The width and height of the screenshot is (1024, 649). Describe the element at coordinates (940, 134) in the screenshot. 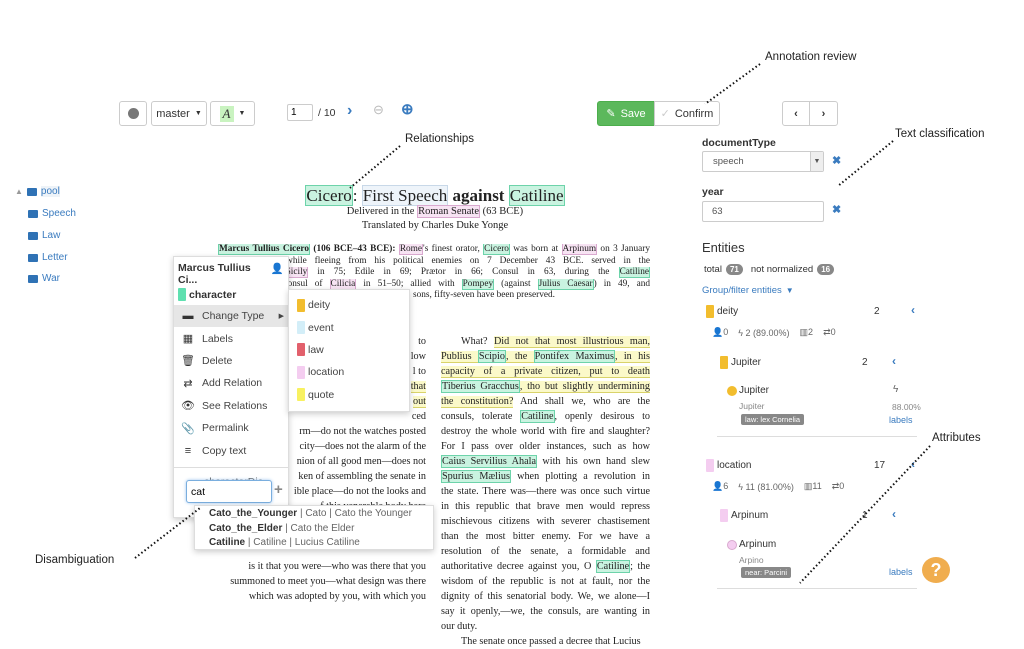

I see `text-classification-note: Text classification` at that location.